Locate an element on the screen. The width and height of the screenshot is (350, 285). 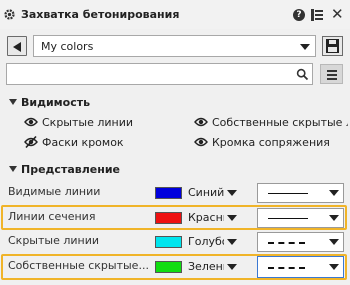
color-select: Зеленый is located at coordinates (196, 267).